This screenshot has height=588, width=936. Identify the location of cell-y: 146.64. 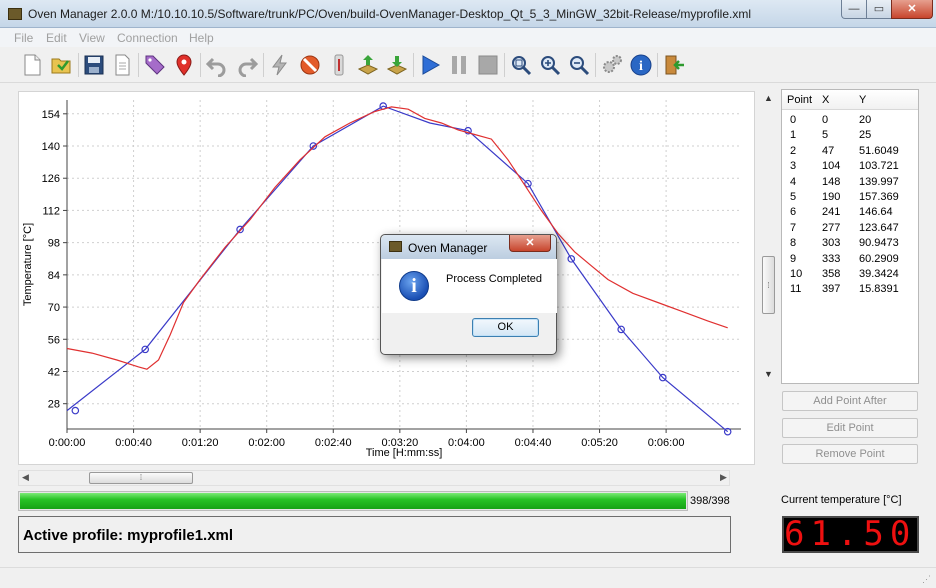
(876, 212).